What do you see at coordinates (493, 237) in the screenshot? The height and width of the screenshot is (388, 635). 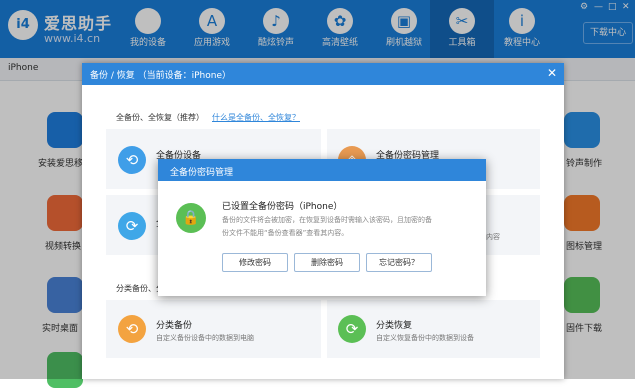 I see `card-desc: 内容` at bounding box center [493, 237].